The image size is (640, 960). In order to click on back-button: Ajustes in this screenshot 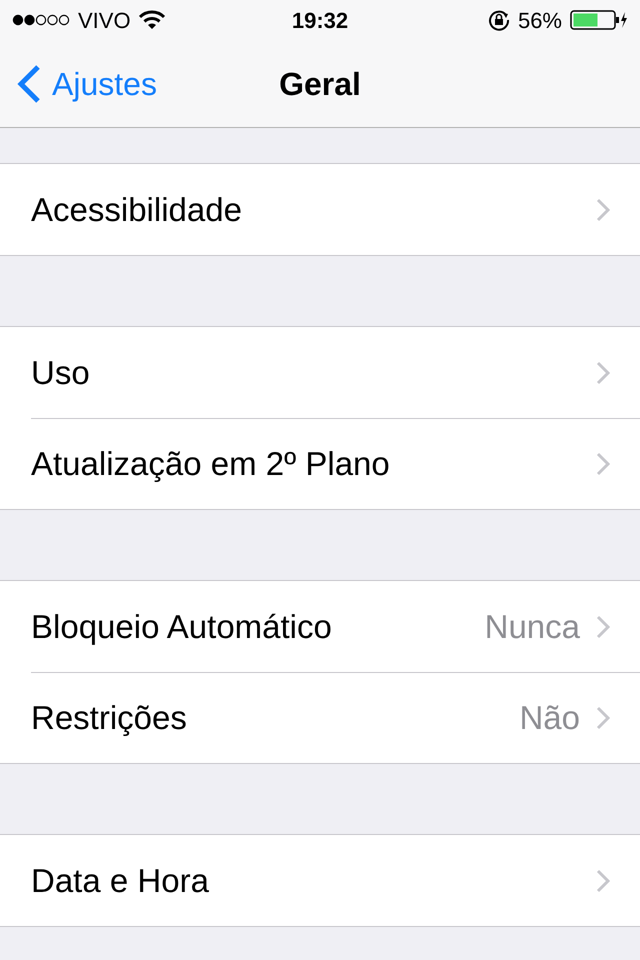, I will do `click(78, 84)`.